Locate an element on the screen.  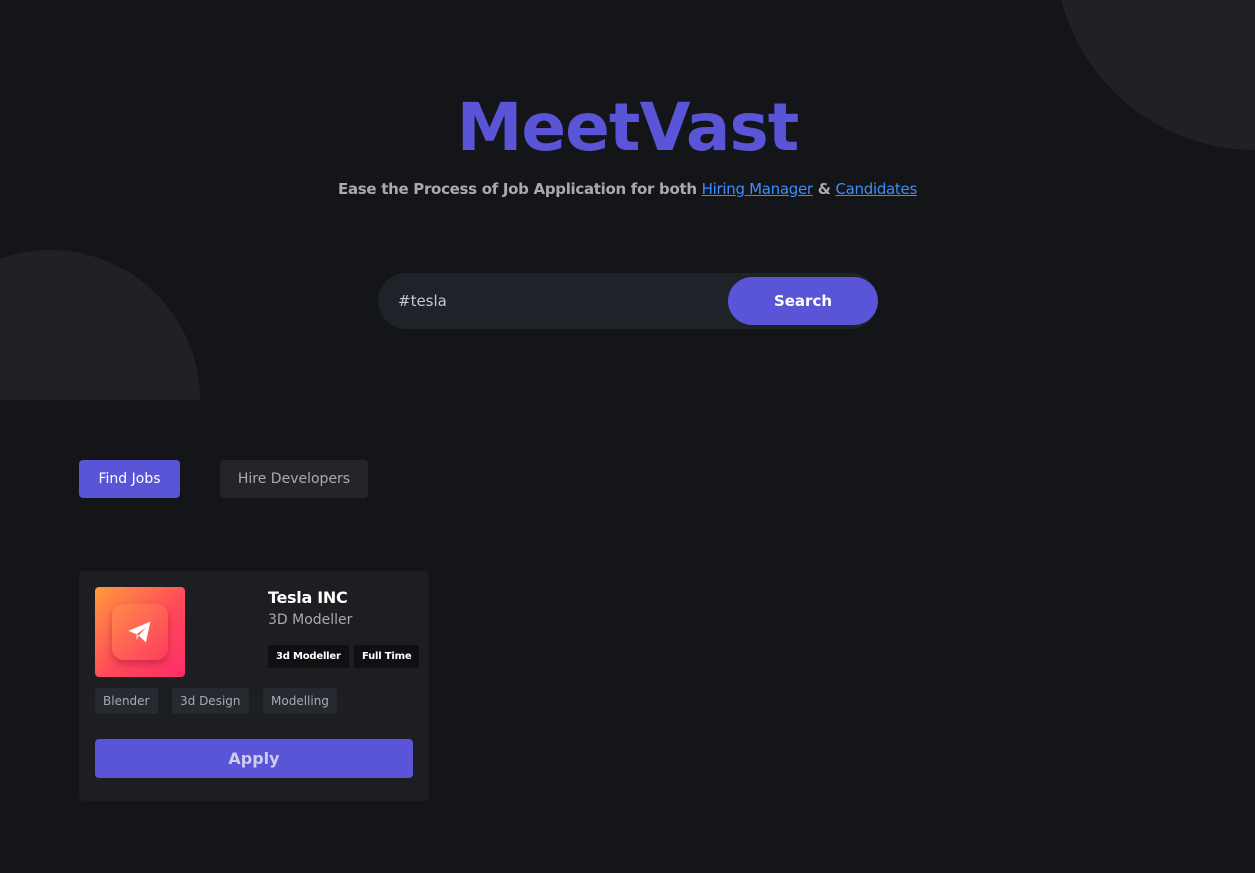
candidates-link: Candidates is located at coordinates (876, 189).